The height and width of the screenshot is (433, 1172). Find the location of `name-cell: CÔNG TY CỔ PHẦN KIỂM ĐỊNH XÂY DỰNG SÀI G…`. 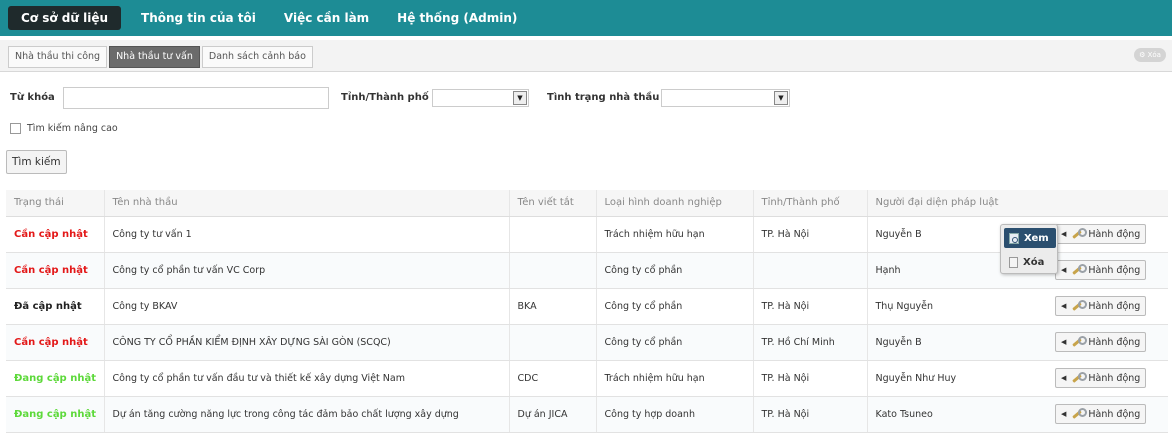

name-cell: CÔNG TY CỔ PHẦN KIỂM ĐỊNH XÂY DỰNG SÀI G… is located at coordinates (306, 342).